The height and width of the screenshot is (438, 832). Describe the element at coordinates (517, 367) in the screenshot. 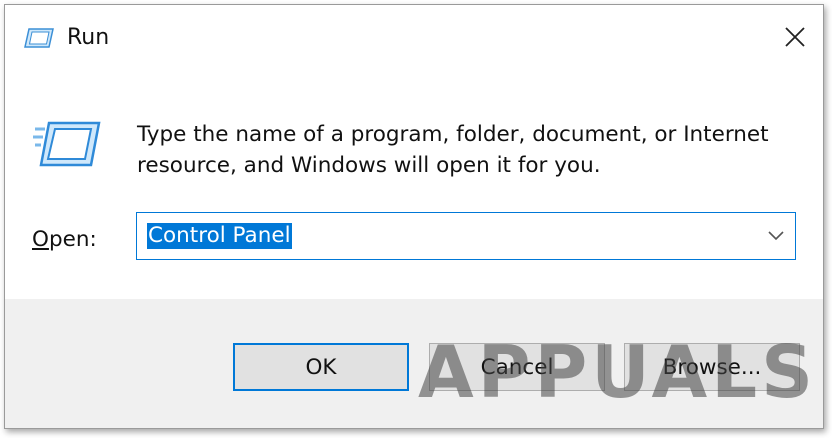

I see `cancel-button: Cancel` at that location.